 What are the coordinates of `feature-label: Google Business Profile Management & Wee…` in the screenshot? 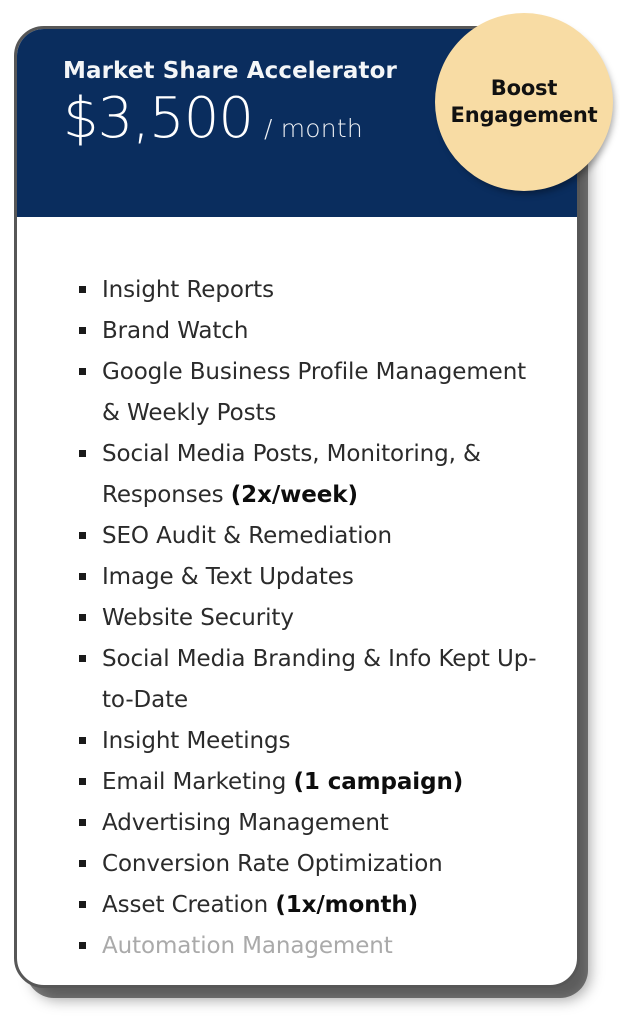 It's located at (324, 393).